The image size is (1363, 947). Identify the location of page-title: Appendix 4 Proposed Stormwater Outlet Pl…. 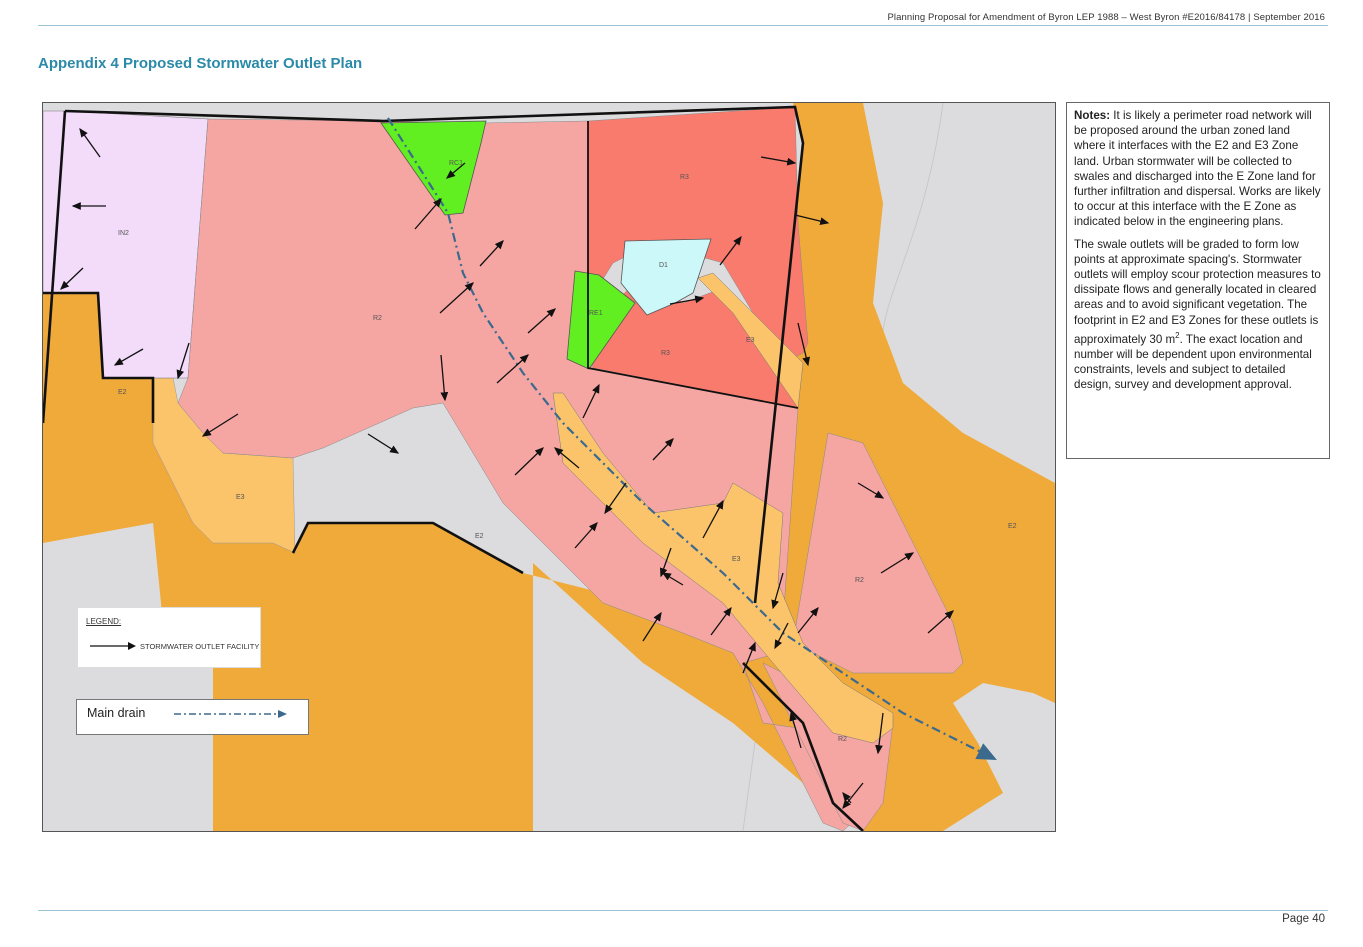
(200, 63).